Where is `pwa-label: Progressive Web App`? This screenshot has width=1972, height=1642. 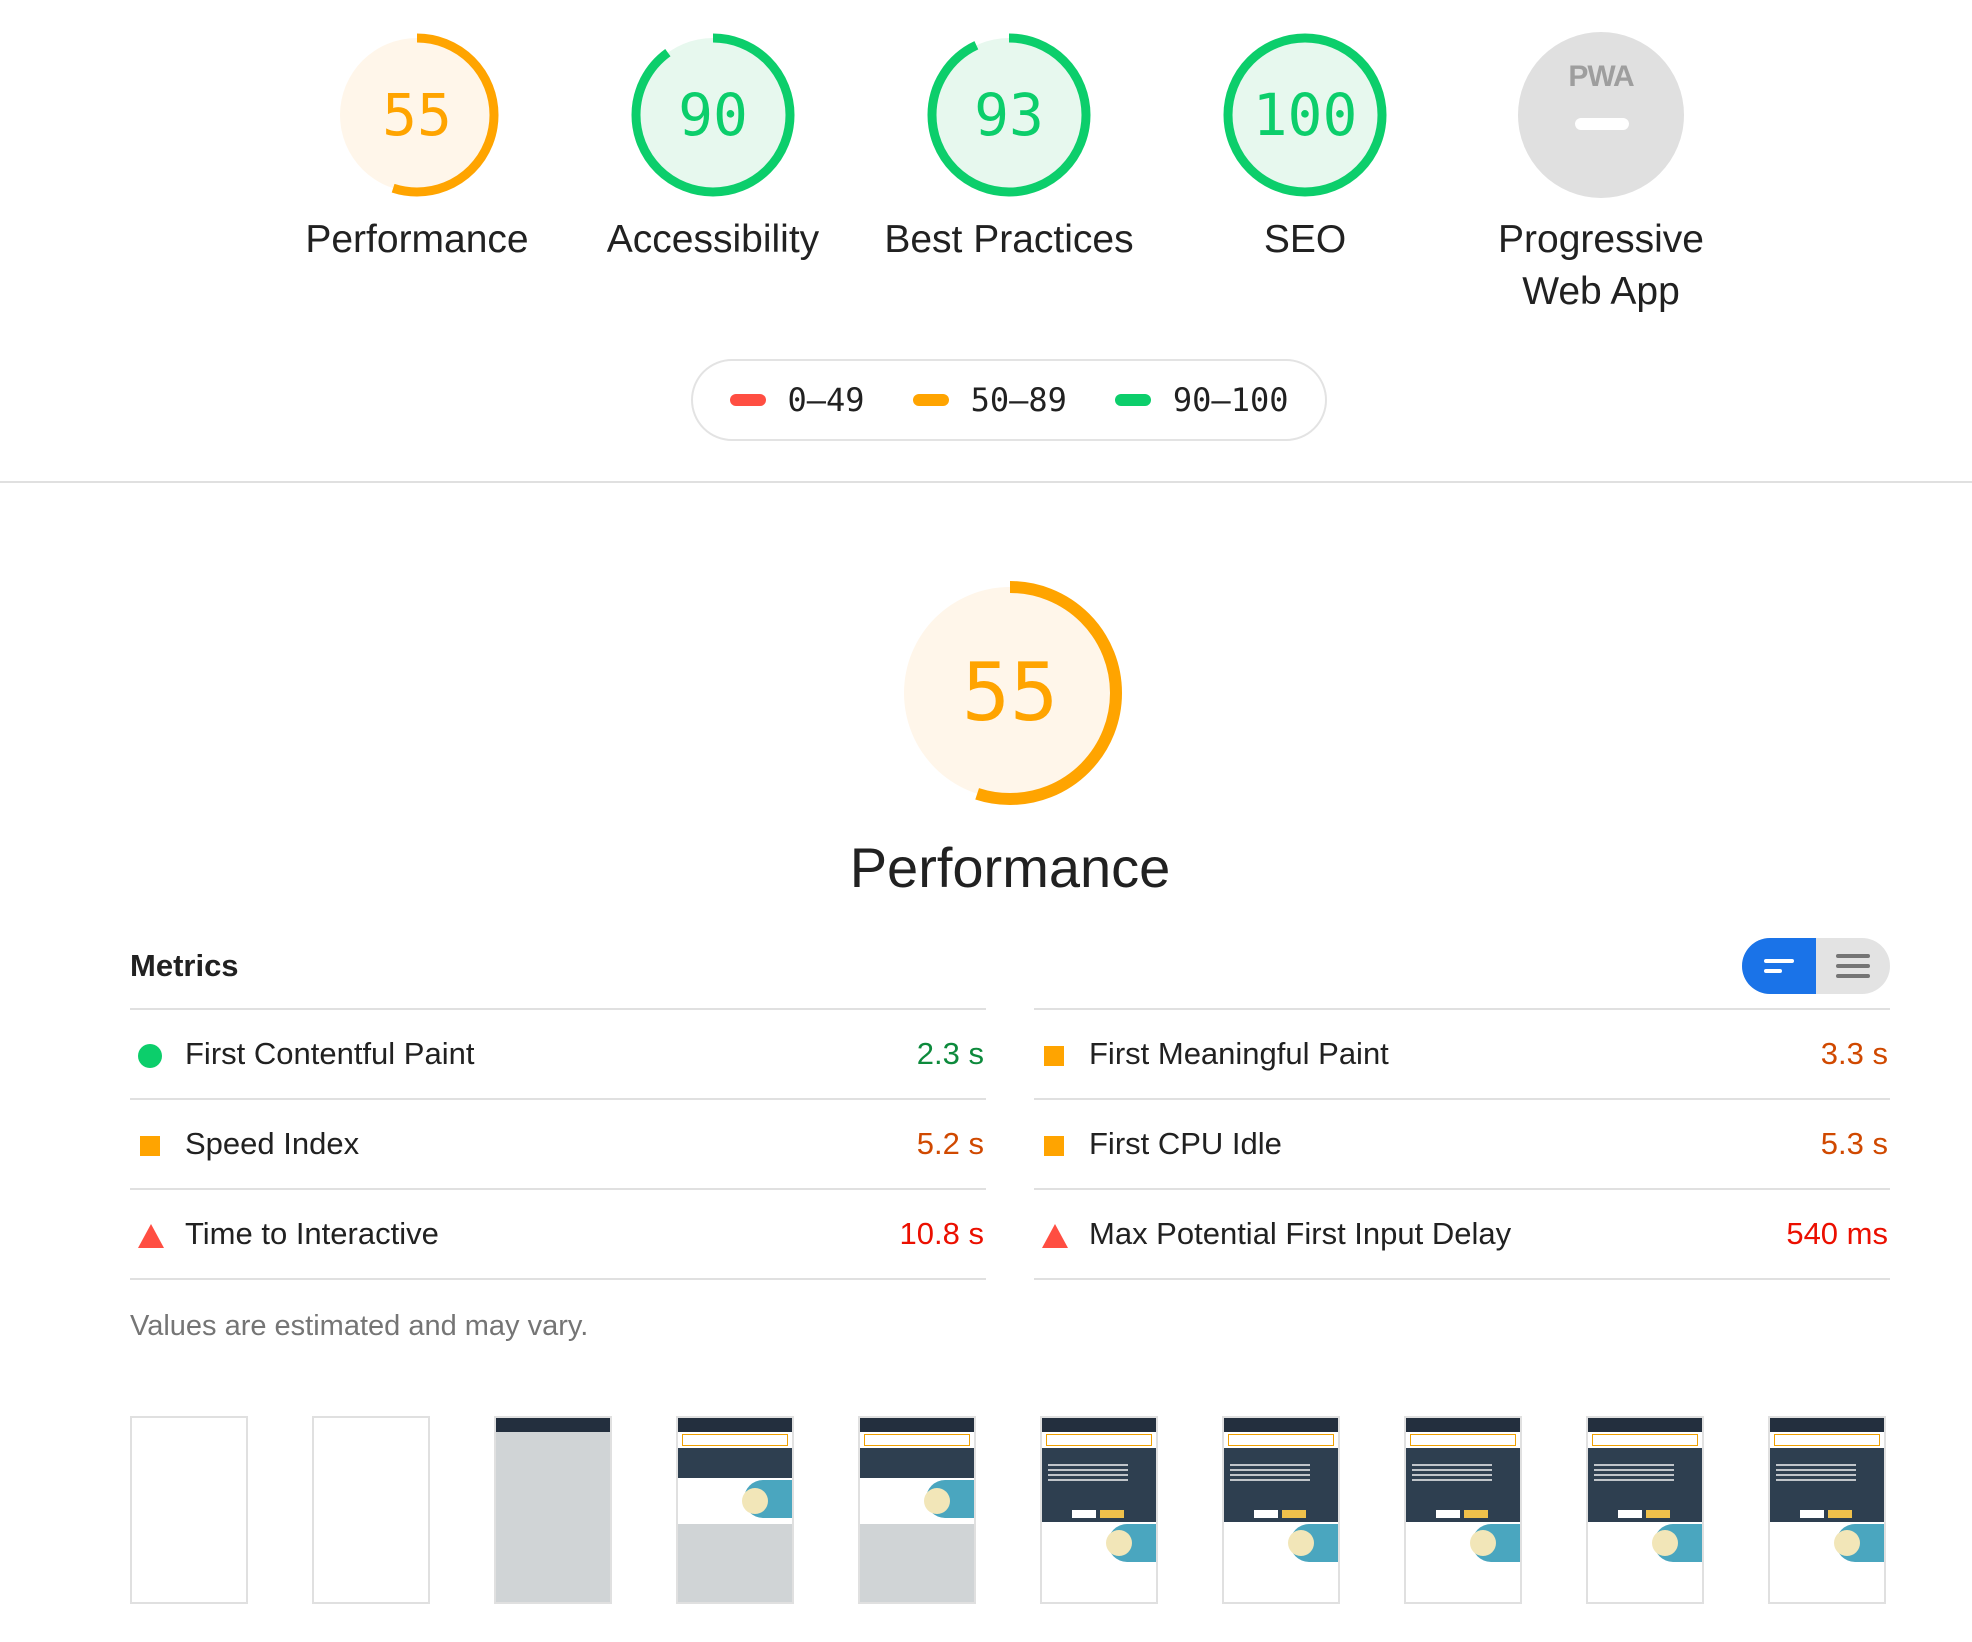
pwa-label: Progressive Web App is located at coordinates (1601, 266).